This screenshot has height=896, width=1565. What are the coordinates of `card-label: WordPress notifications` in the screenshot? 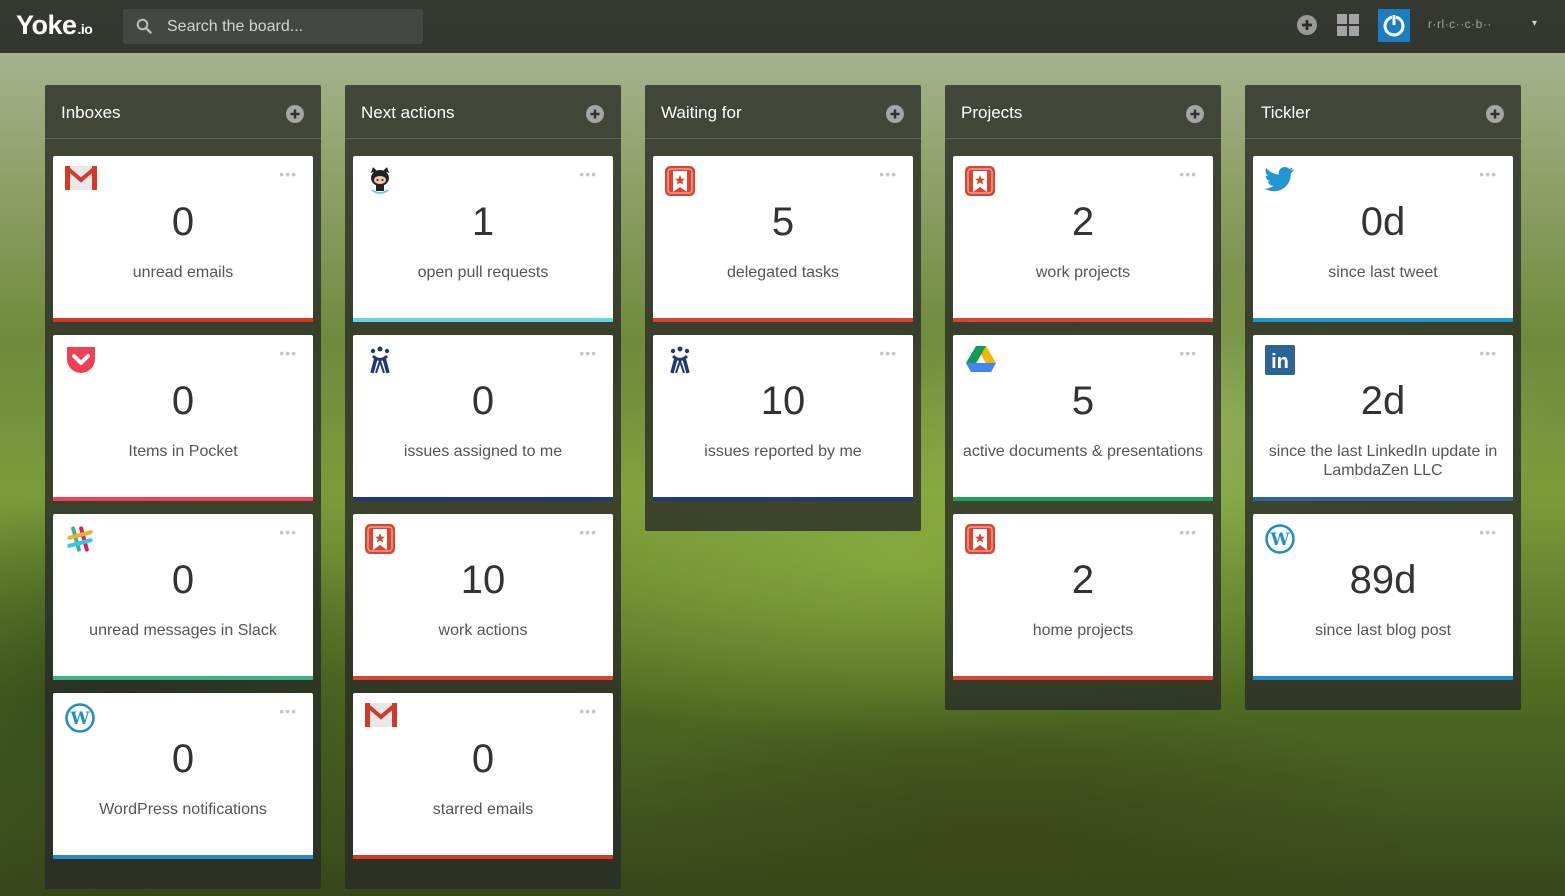 It's located at (183, 809).